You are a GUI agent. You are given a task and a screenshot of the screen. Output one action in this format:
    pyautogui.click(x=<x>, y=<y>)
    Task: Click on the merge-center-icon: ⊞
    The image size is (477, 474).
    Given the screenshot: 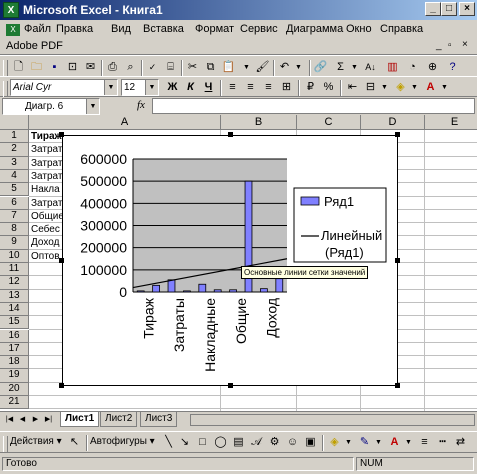 What is the action you would take?
    pyautogui.click(x=286, y=87)
    